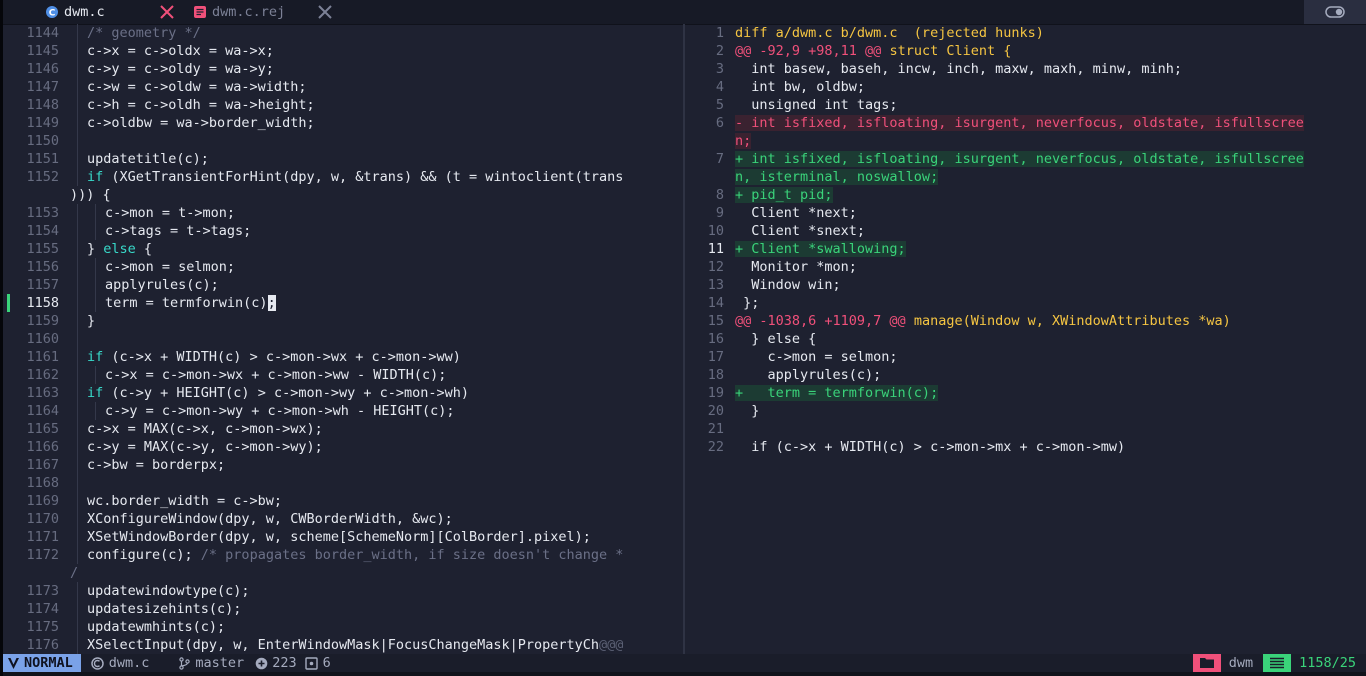  What do you see at coordinates (342, 465) in the screenshot?
I see `code-line: 1167 c->bw = borderpx;` at bounding box center [342, 465].